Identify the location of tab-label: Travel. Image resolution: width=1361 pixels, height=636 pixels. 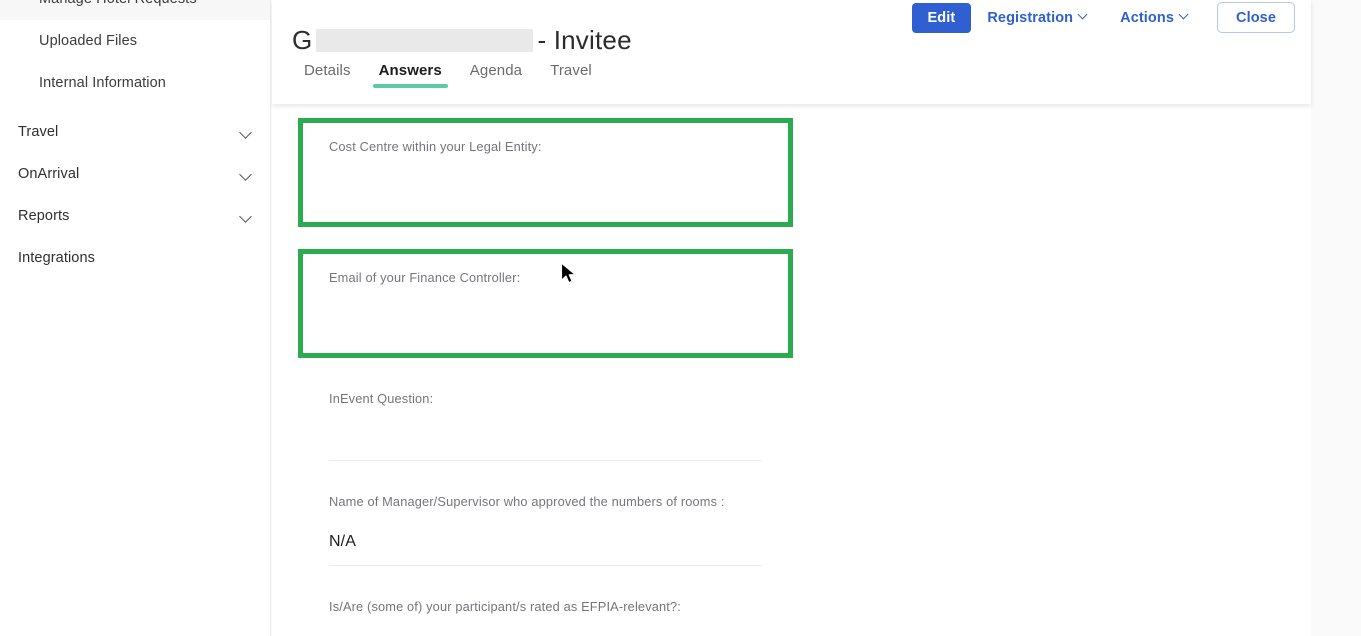
(571, 70).